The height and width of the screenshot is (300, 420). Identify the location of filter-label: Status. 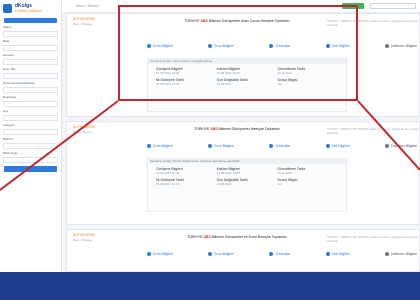
(7, 27).